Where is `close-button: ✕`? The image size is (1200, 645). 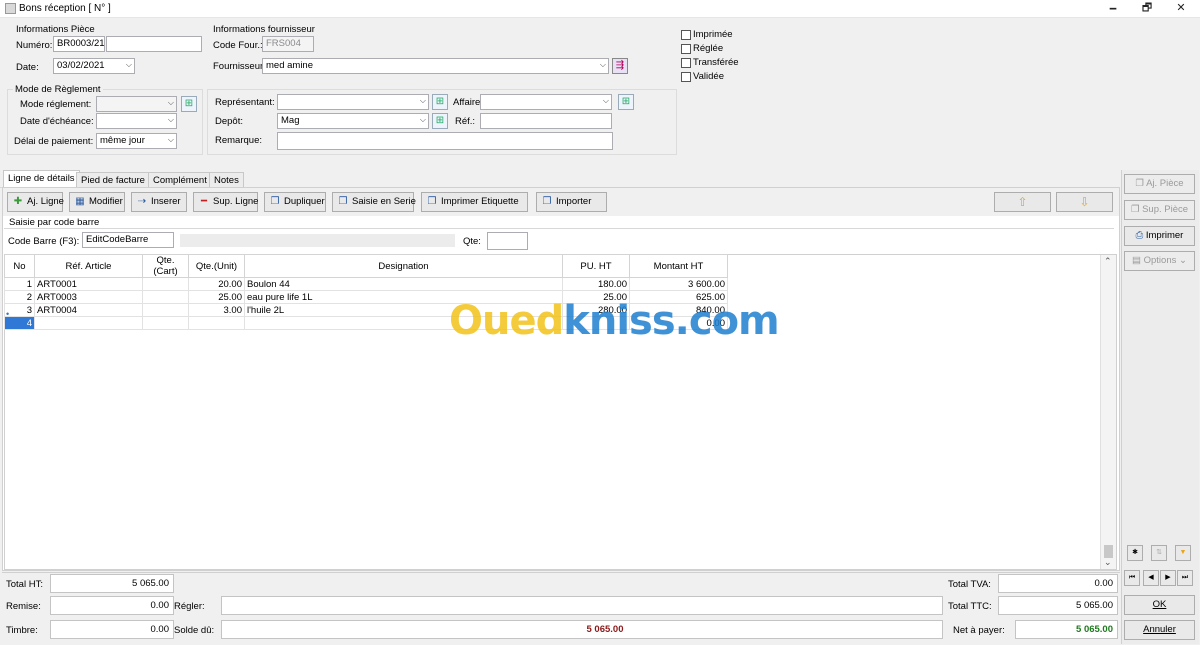
close-button: ✕ is located at coordinates (1181, 9).